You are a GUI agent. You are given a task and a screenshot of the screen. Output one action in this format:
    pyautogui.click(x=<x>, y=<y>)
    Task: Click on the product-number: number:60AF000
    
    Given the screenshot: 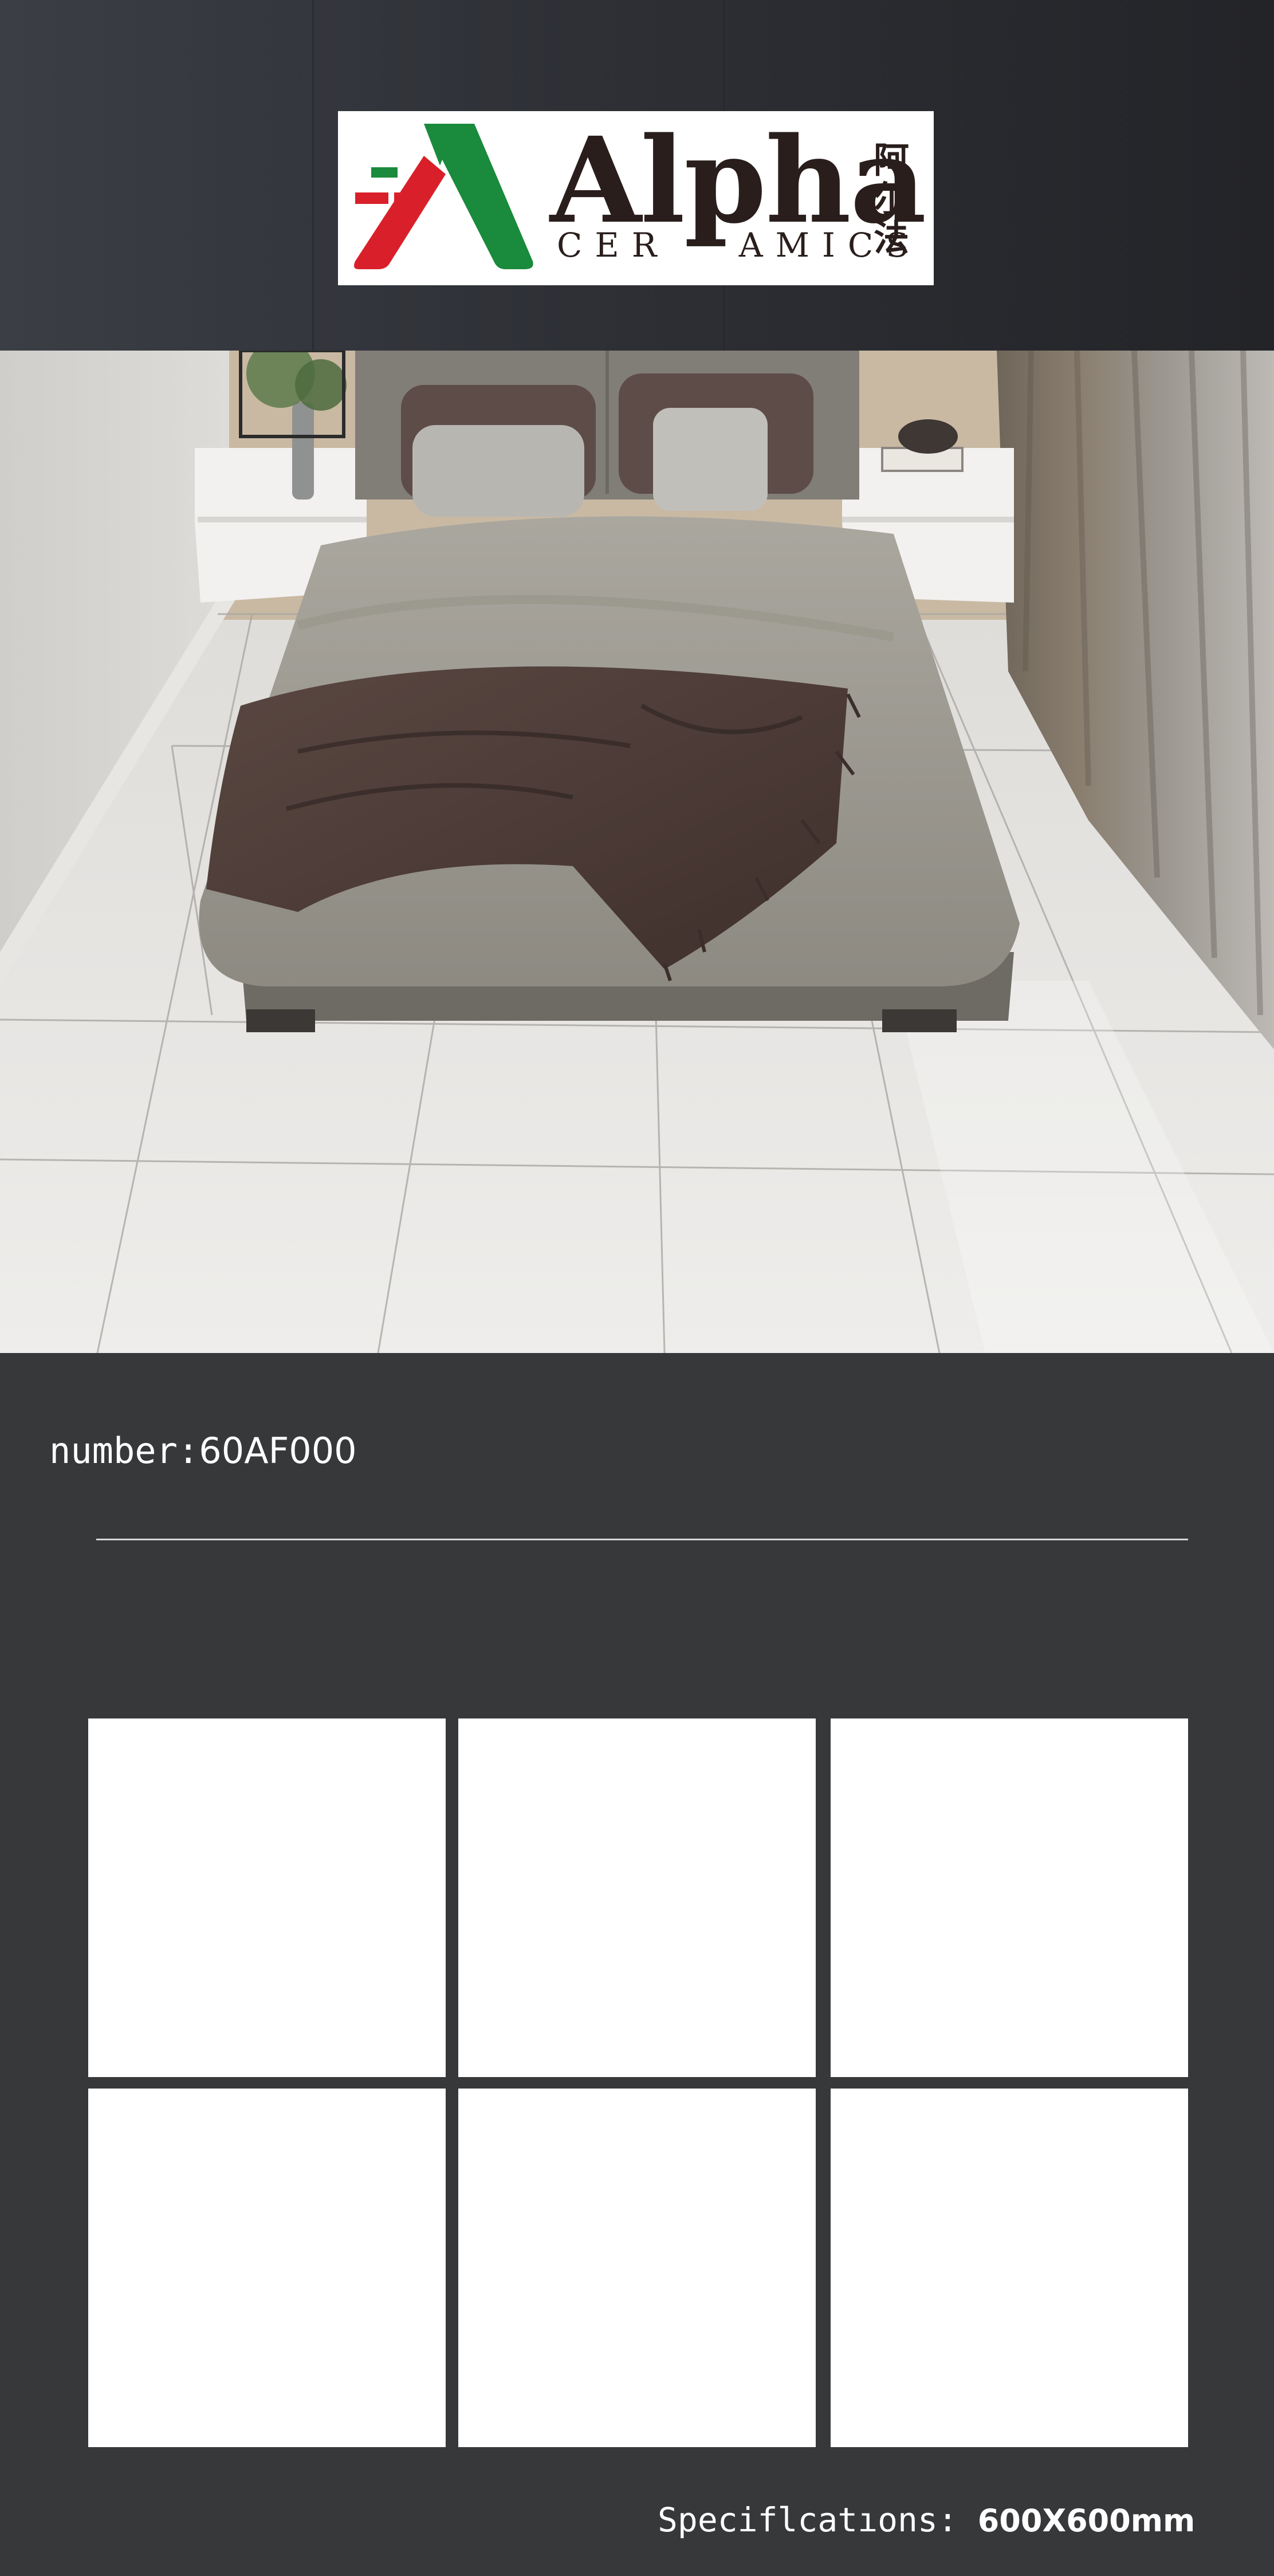 What is the action you would take?
    pyautogui.click(x=203, y=1451)
    